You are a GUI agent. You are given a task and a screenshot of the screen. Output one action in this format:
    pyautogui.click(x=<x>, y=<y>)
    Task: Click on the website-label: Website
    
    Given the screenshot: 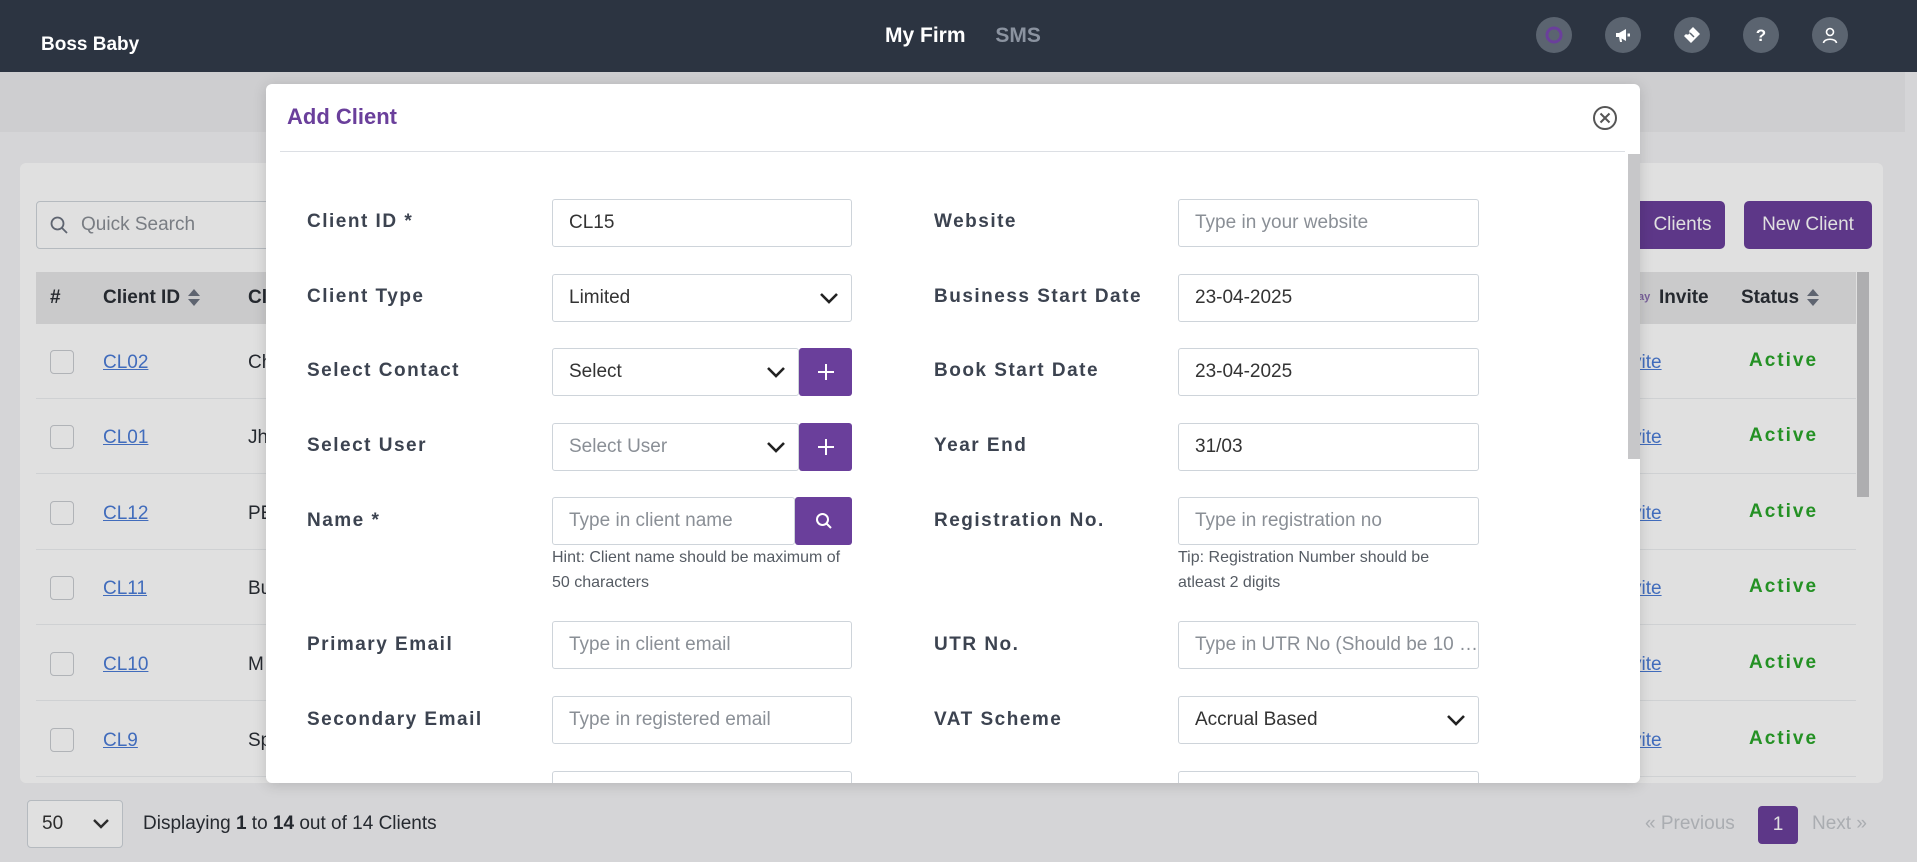 What is the action you would take?
    pyautogui.click(x=976, y=221)
    